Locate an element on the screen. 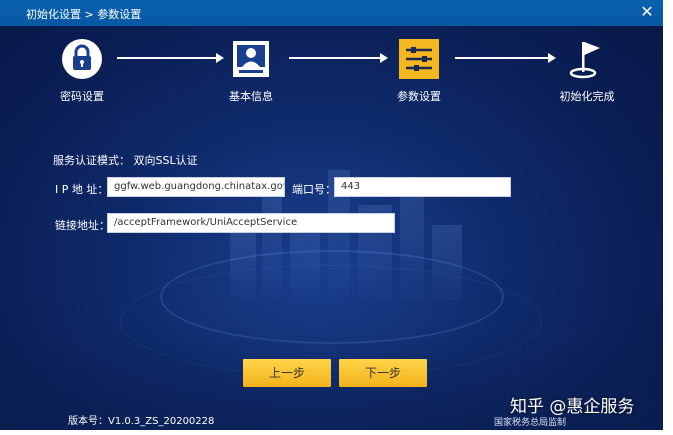 The image size is (673, 435). ip-label: I P 地 址： is located at coordinates (82, 189).